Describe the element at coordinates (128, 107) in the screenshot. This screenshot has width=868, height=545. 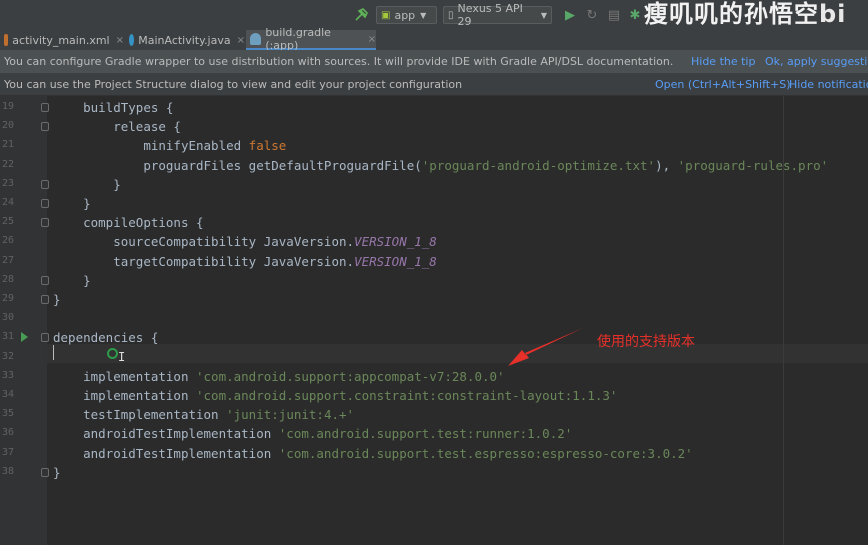
I see `code-token: buildTypes {` at that location.